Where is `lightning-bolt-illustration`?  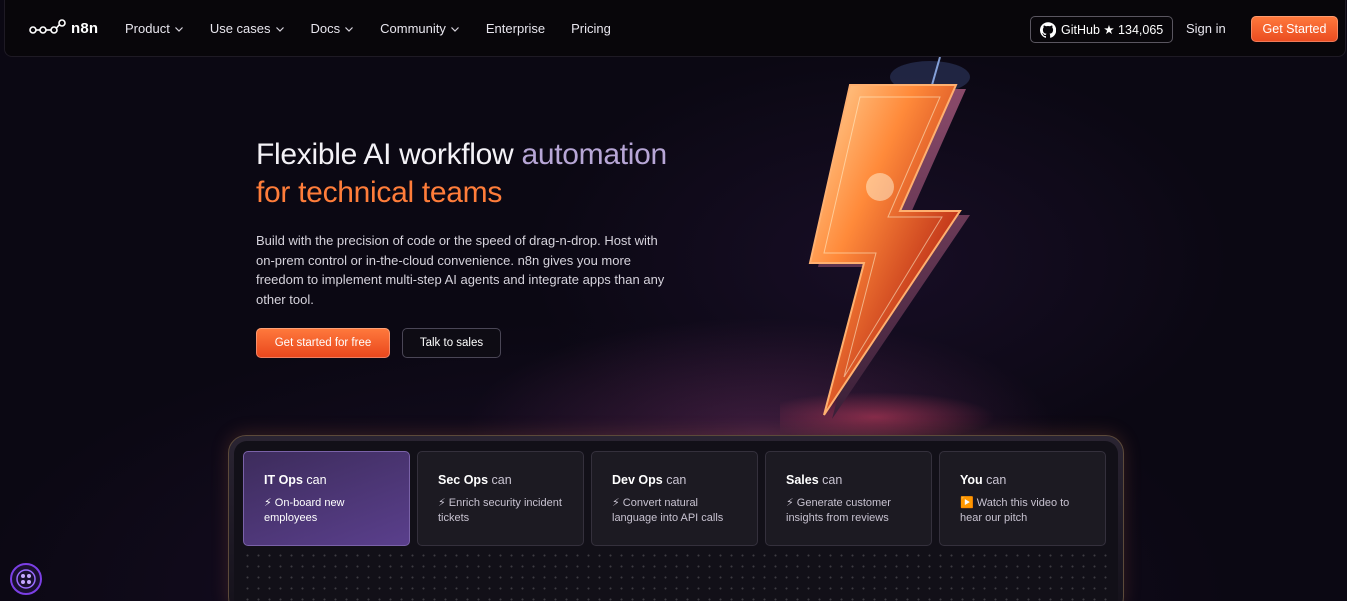
lightning-bolt-illustration is located at coordinates (887, 247).